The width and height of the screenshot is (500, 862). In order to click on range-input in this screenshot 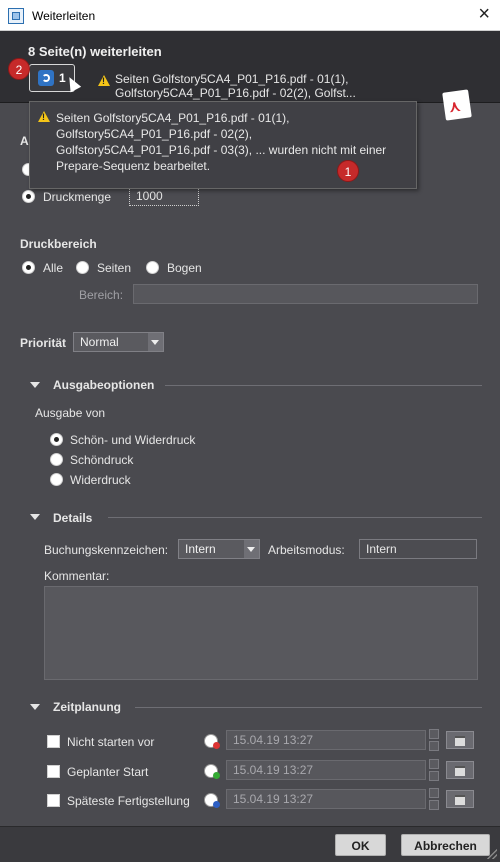, I will do `click(305, 294)`.